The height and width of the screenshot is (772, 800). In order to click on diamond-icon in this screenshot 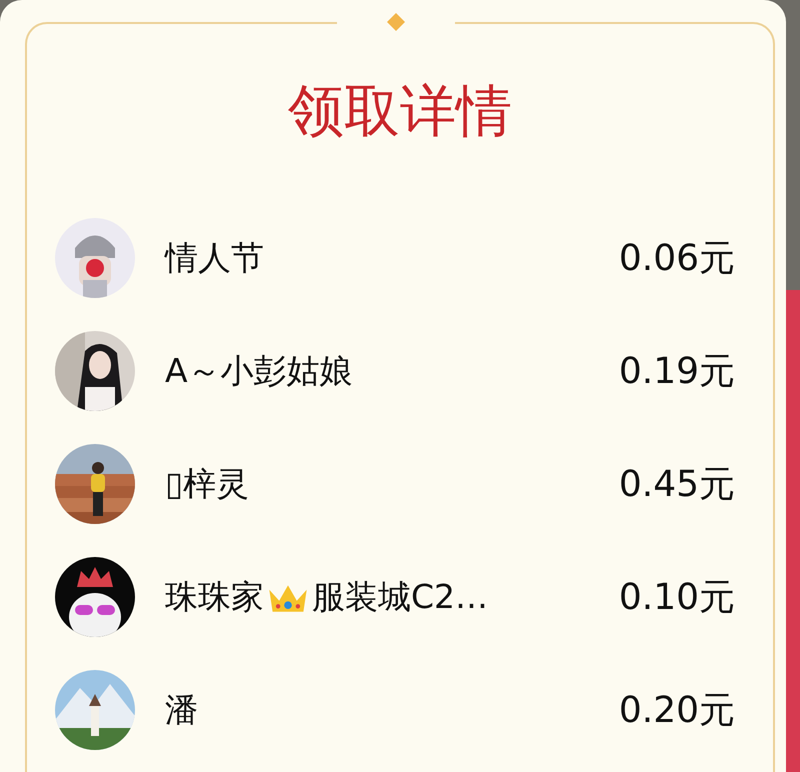, I will do `click(396, 22)`.